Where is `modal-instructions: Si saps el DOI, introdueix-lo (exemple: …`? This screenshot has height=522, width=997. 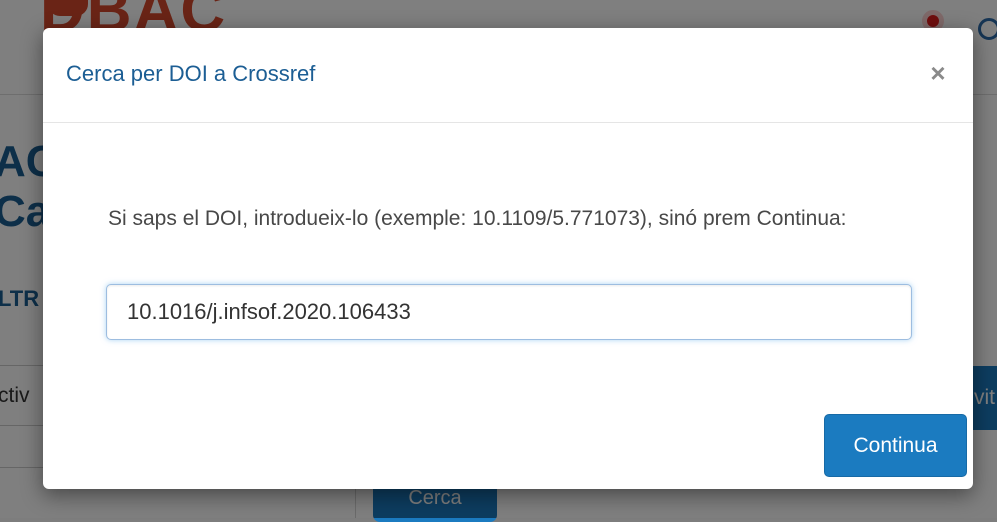
modal-instructions: Si saps el DOI, introdueix-lo (exemple: … is located at coordinates (477, 218).